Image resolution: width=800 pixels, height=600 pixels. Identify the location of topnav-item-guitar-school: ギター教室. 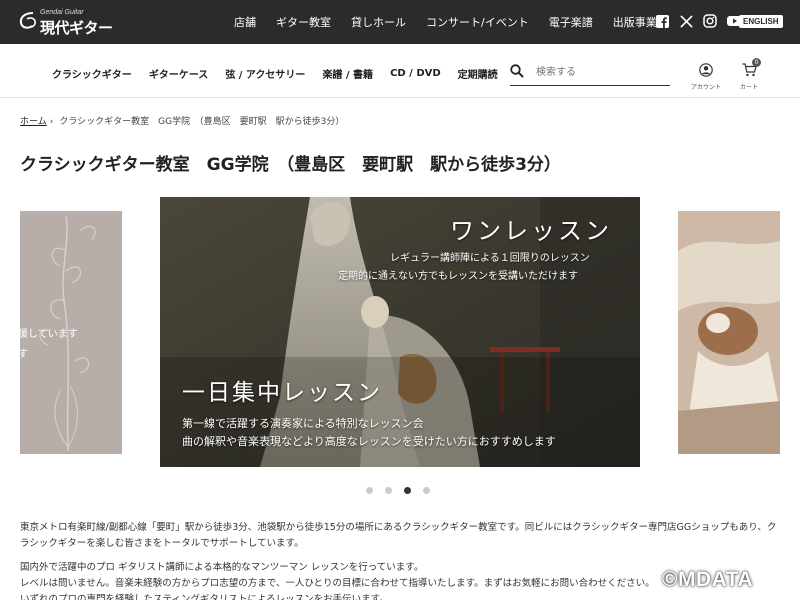
(303, 22).